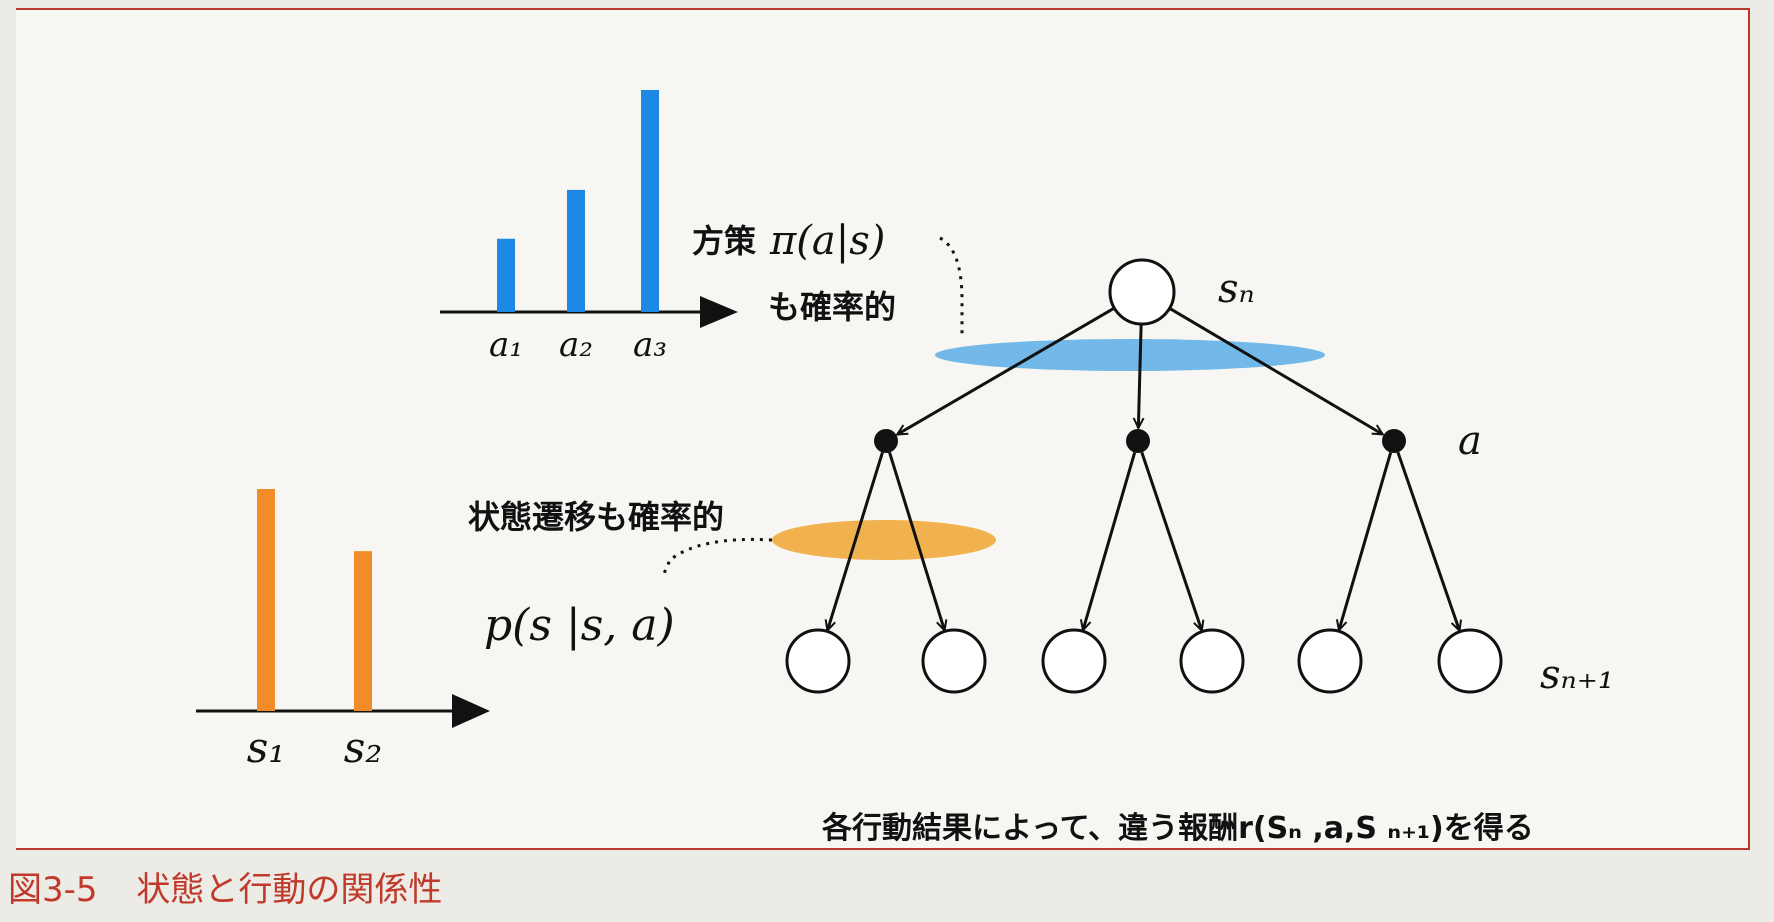 Image resolution: width=1774 pixels, height=922 pixels. I want to click on transition-axis-arrowhead, so click(471, 711).